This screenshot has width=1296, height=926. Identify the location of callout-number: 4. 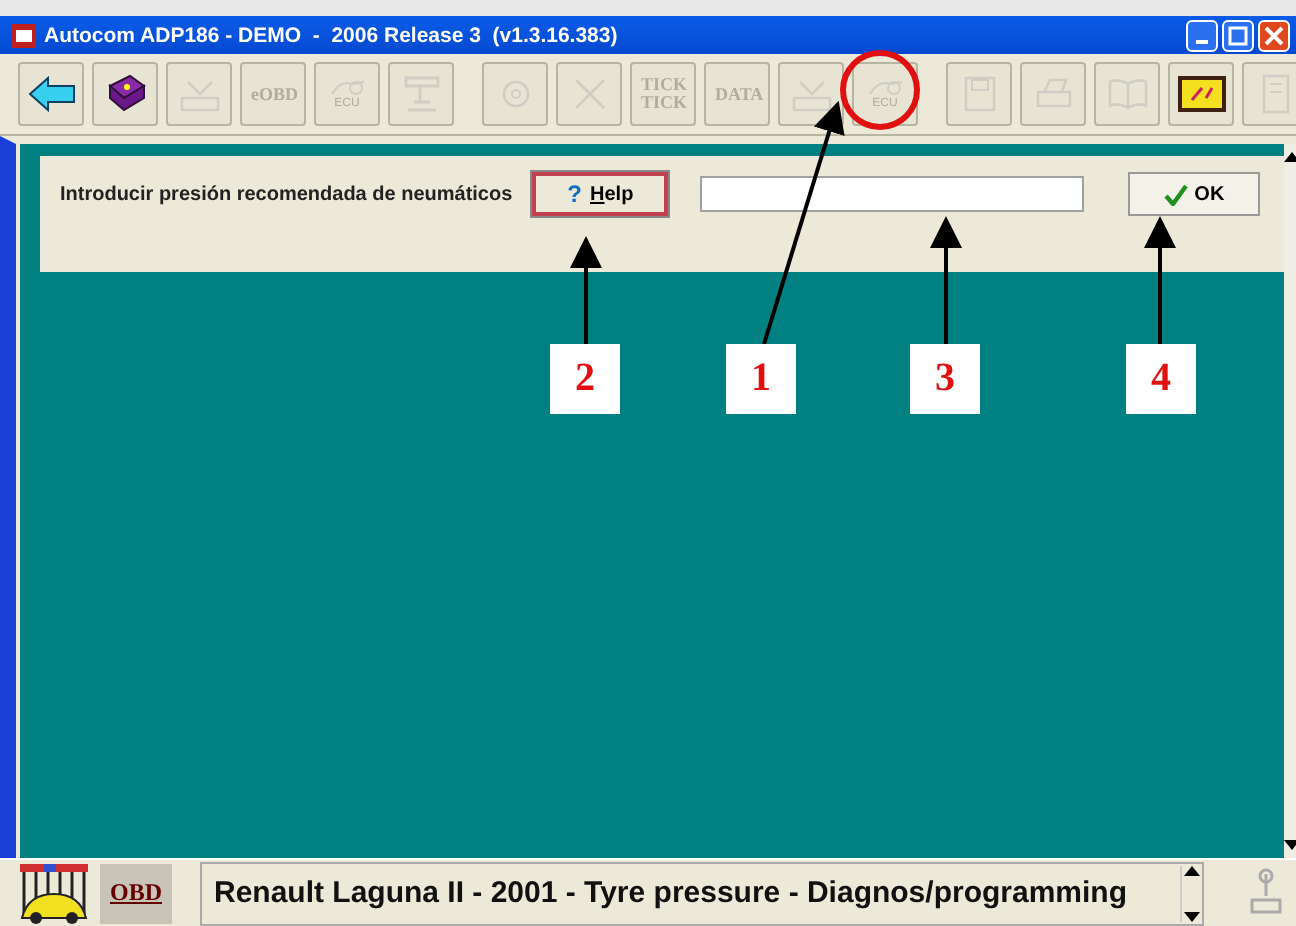
(1161, 379).